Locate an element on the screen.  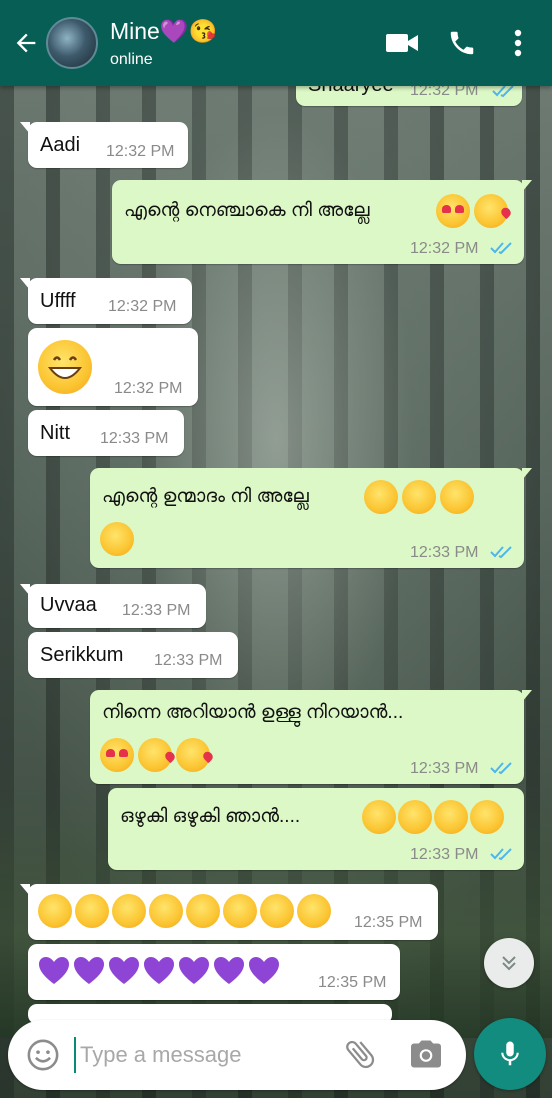
message-bubble-incoming: Serikkum 12:33 PM is located at coordinates (133, 655).